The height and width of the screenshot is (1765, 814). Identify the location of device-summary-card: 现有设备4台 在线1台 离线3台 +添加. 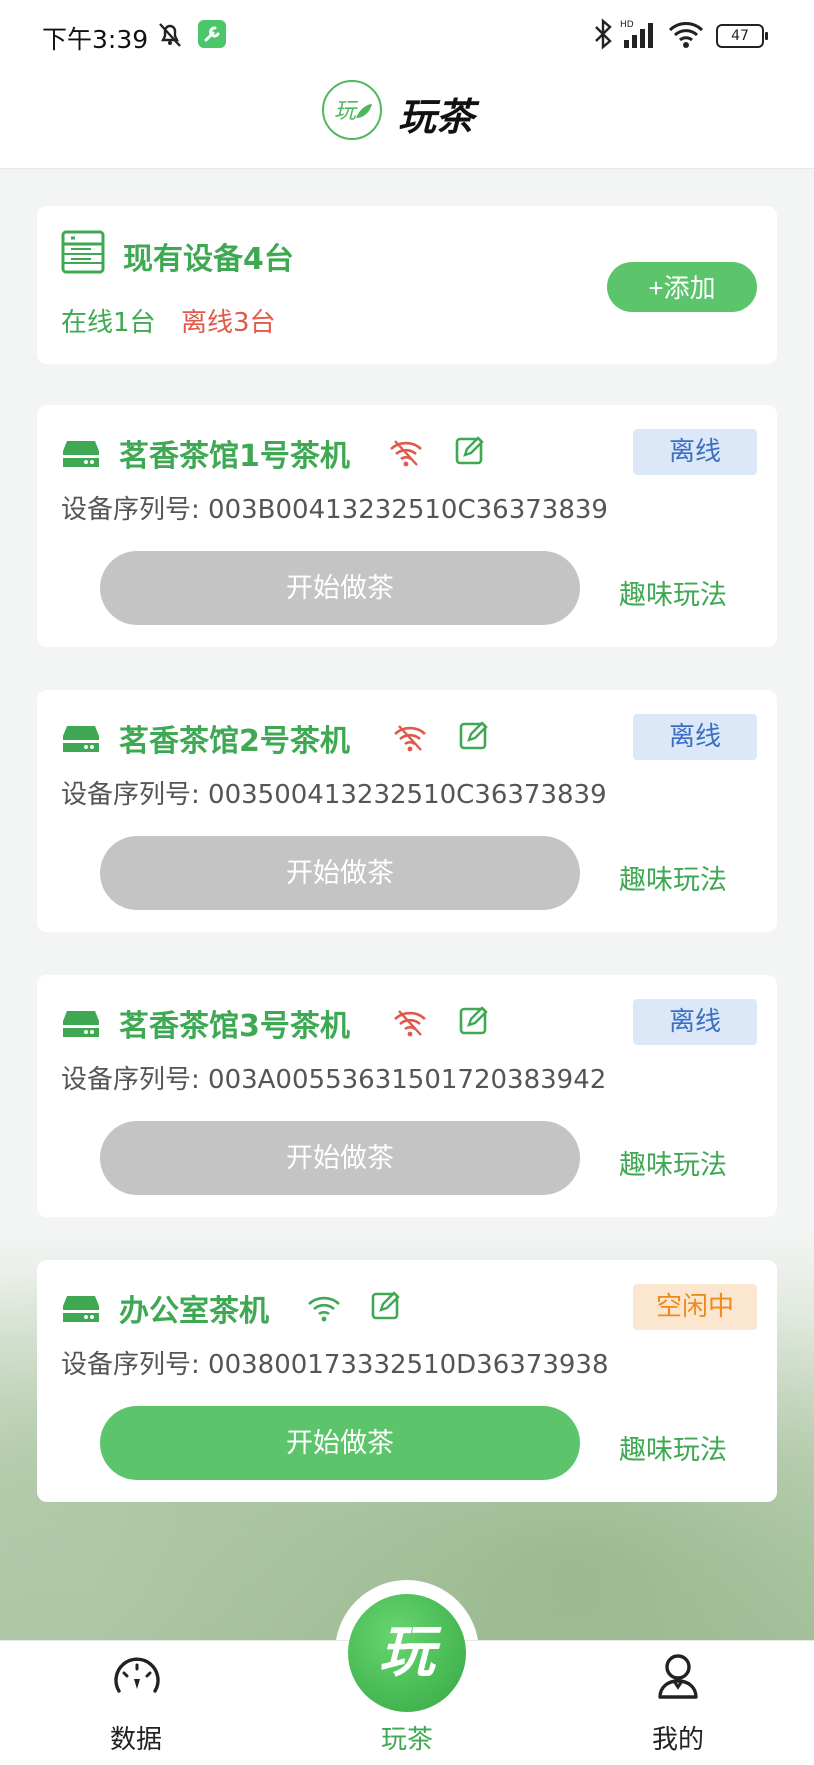
(407, 285).